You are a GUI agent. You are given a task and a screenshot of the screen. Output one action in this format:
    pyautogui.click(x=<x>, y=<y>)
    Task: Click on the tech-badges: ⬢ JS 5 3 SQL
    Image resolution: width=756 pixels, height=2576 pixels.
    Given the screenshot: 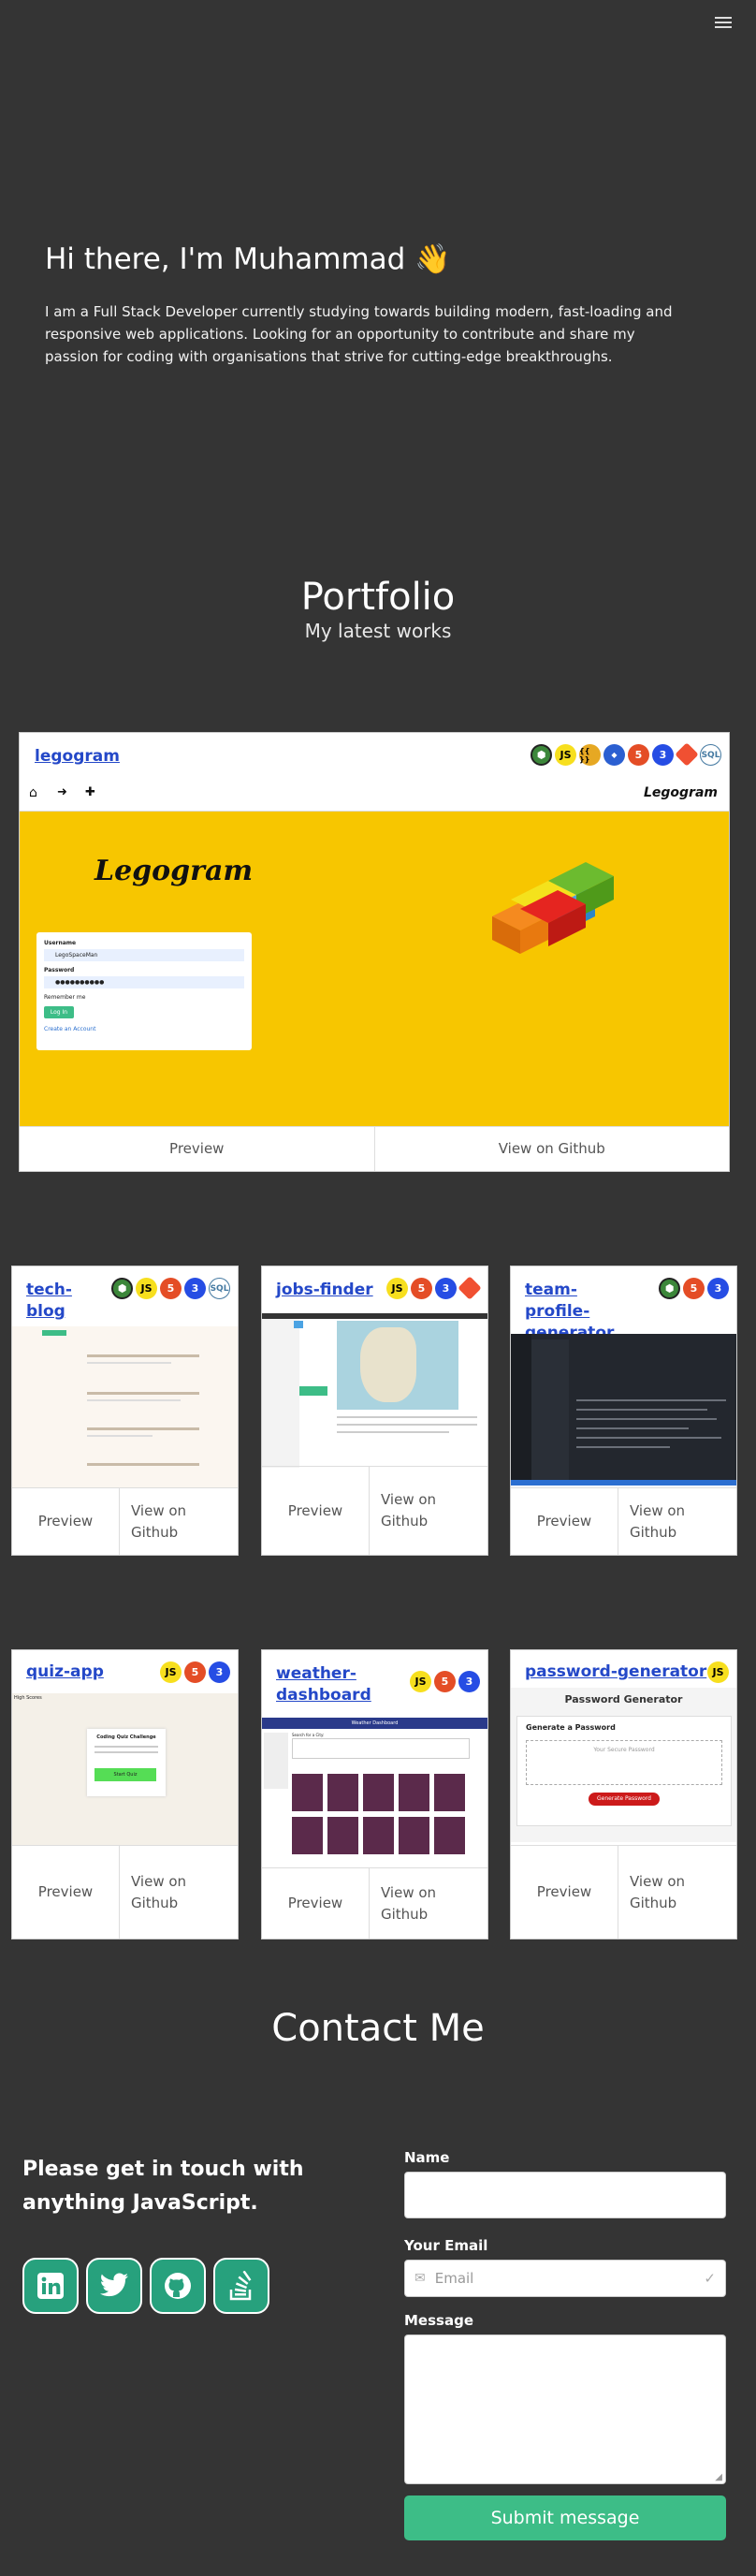 What is the action you would take?
    pyautogui.click(x=171, y=1288)
    